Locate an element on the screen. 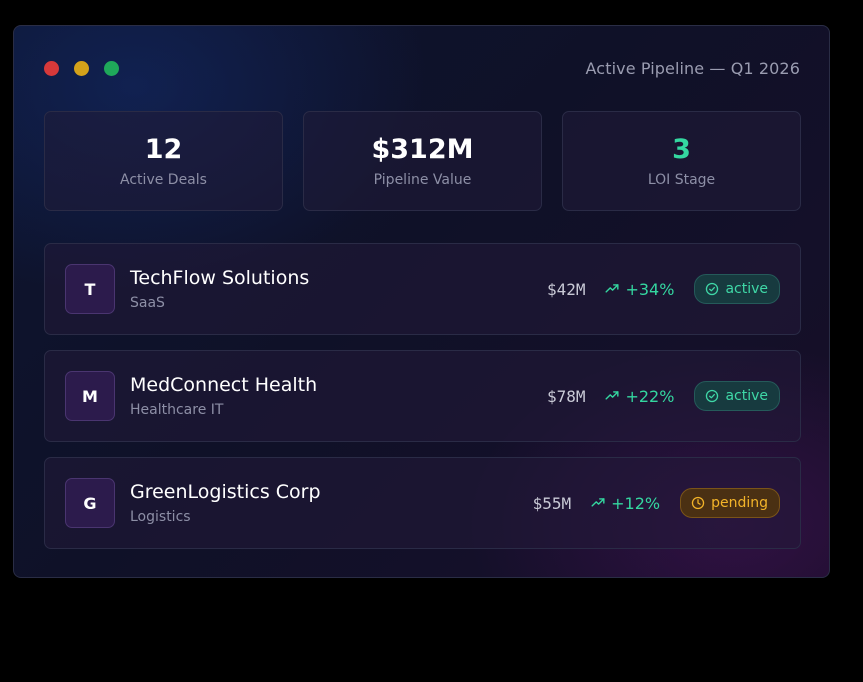  deal-growth: +22% is located at coordinates (639, 396).